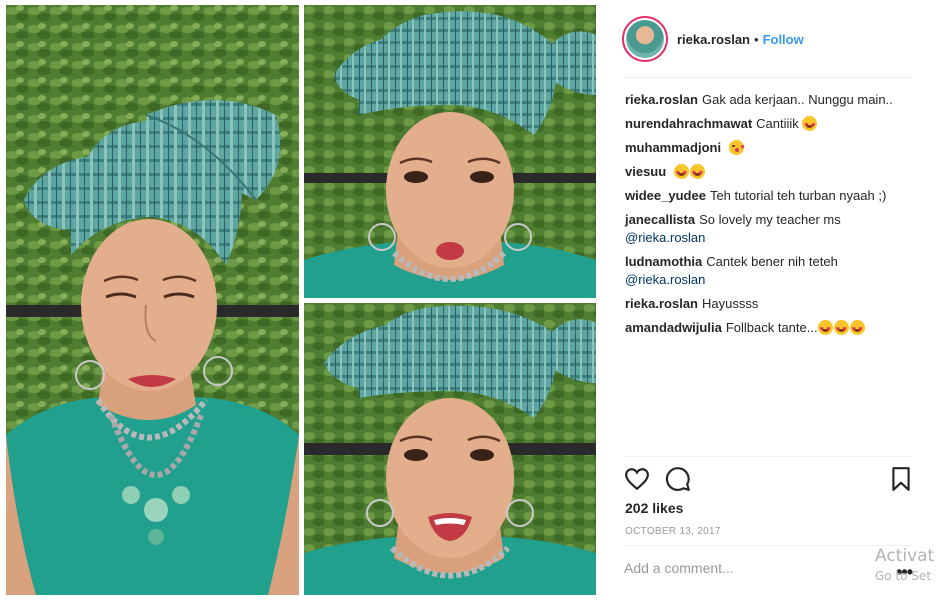 Image resolution: width=936 pixels, height=600 pixels. I want to click on post-header: rieka.roslan • Follow, so click(713, 39).